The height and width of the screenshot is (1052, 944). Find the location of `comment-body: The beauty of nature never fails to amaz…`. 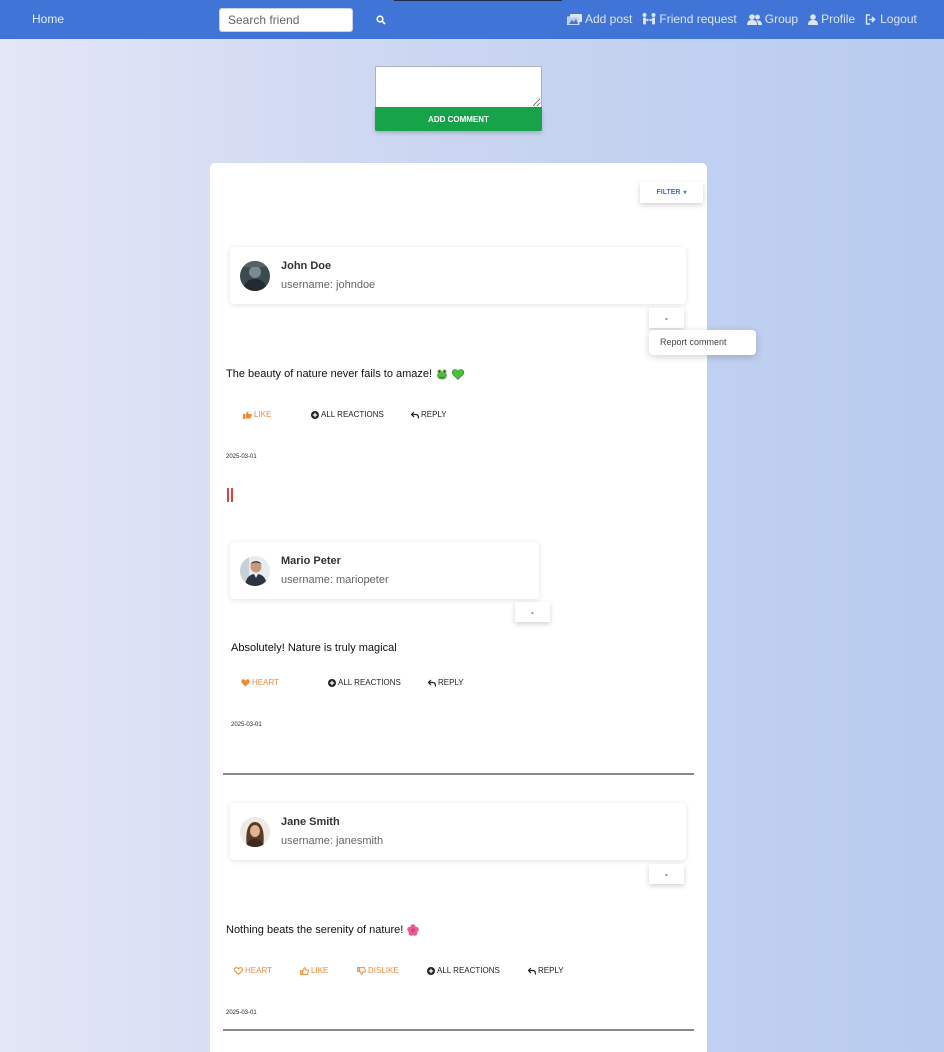

comment-body: The beauty of nature never fails to amaz… is located at coordinates (345, 374).